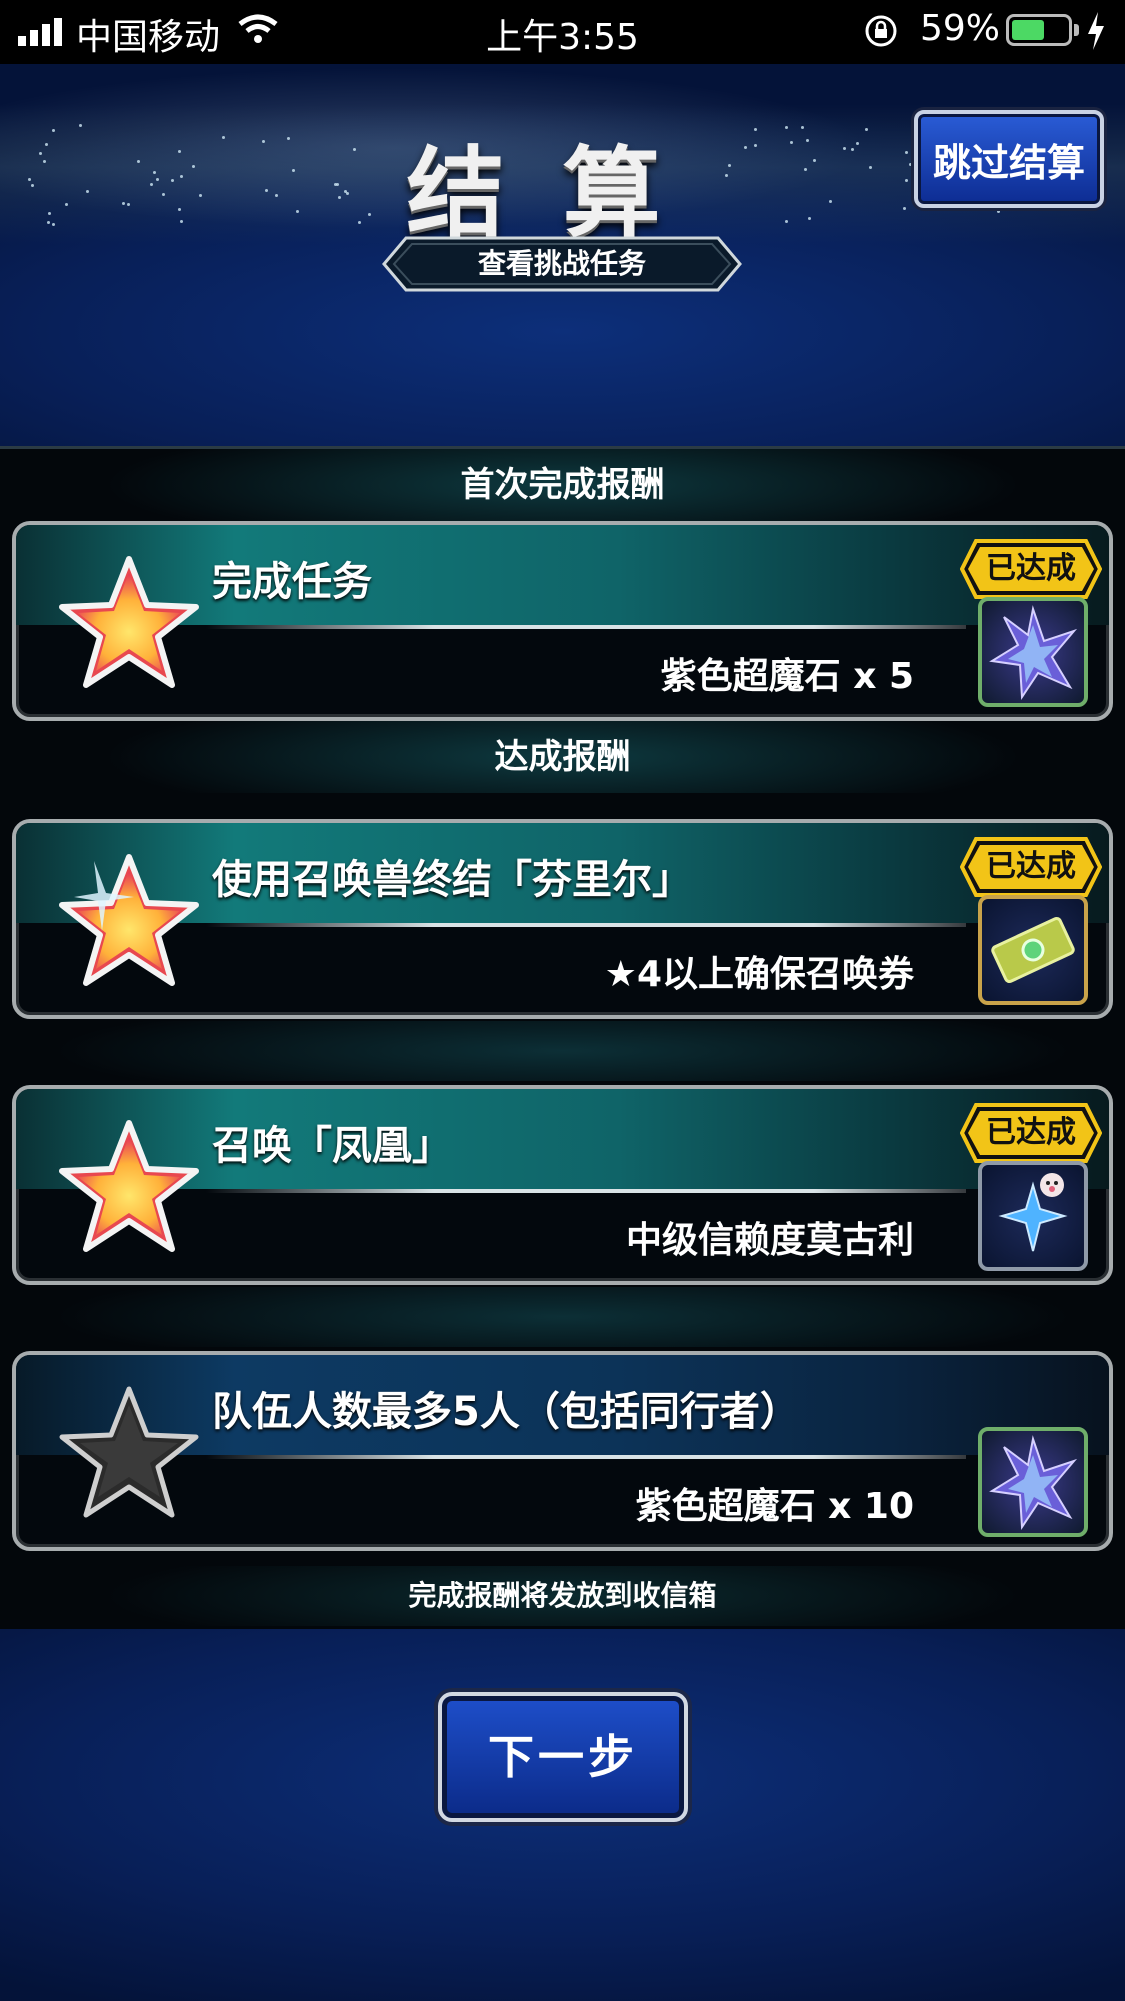 The height and width of the screenshot is (2001, 1125). Describe the element at coordinates (563, 1757) in the screenshot. I see `next-button: 下一步` at that location.